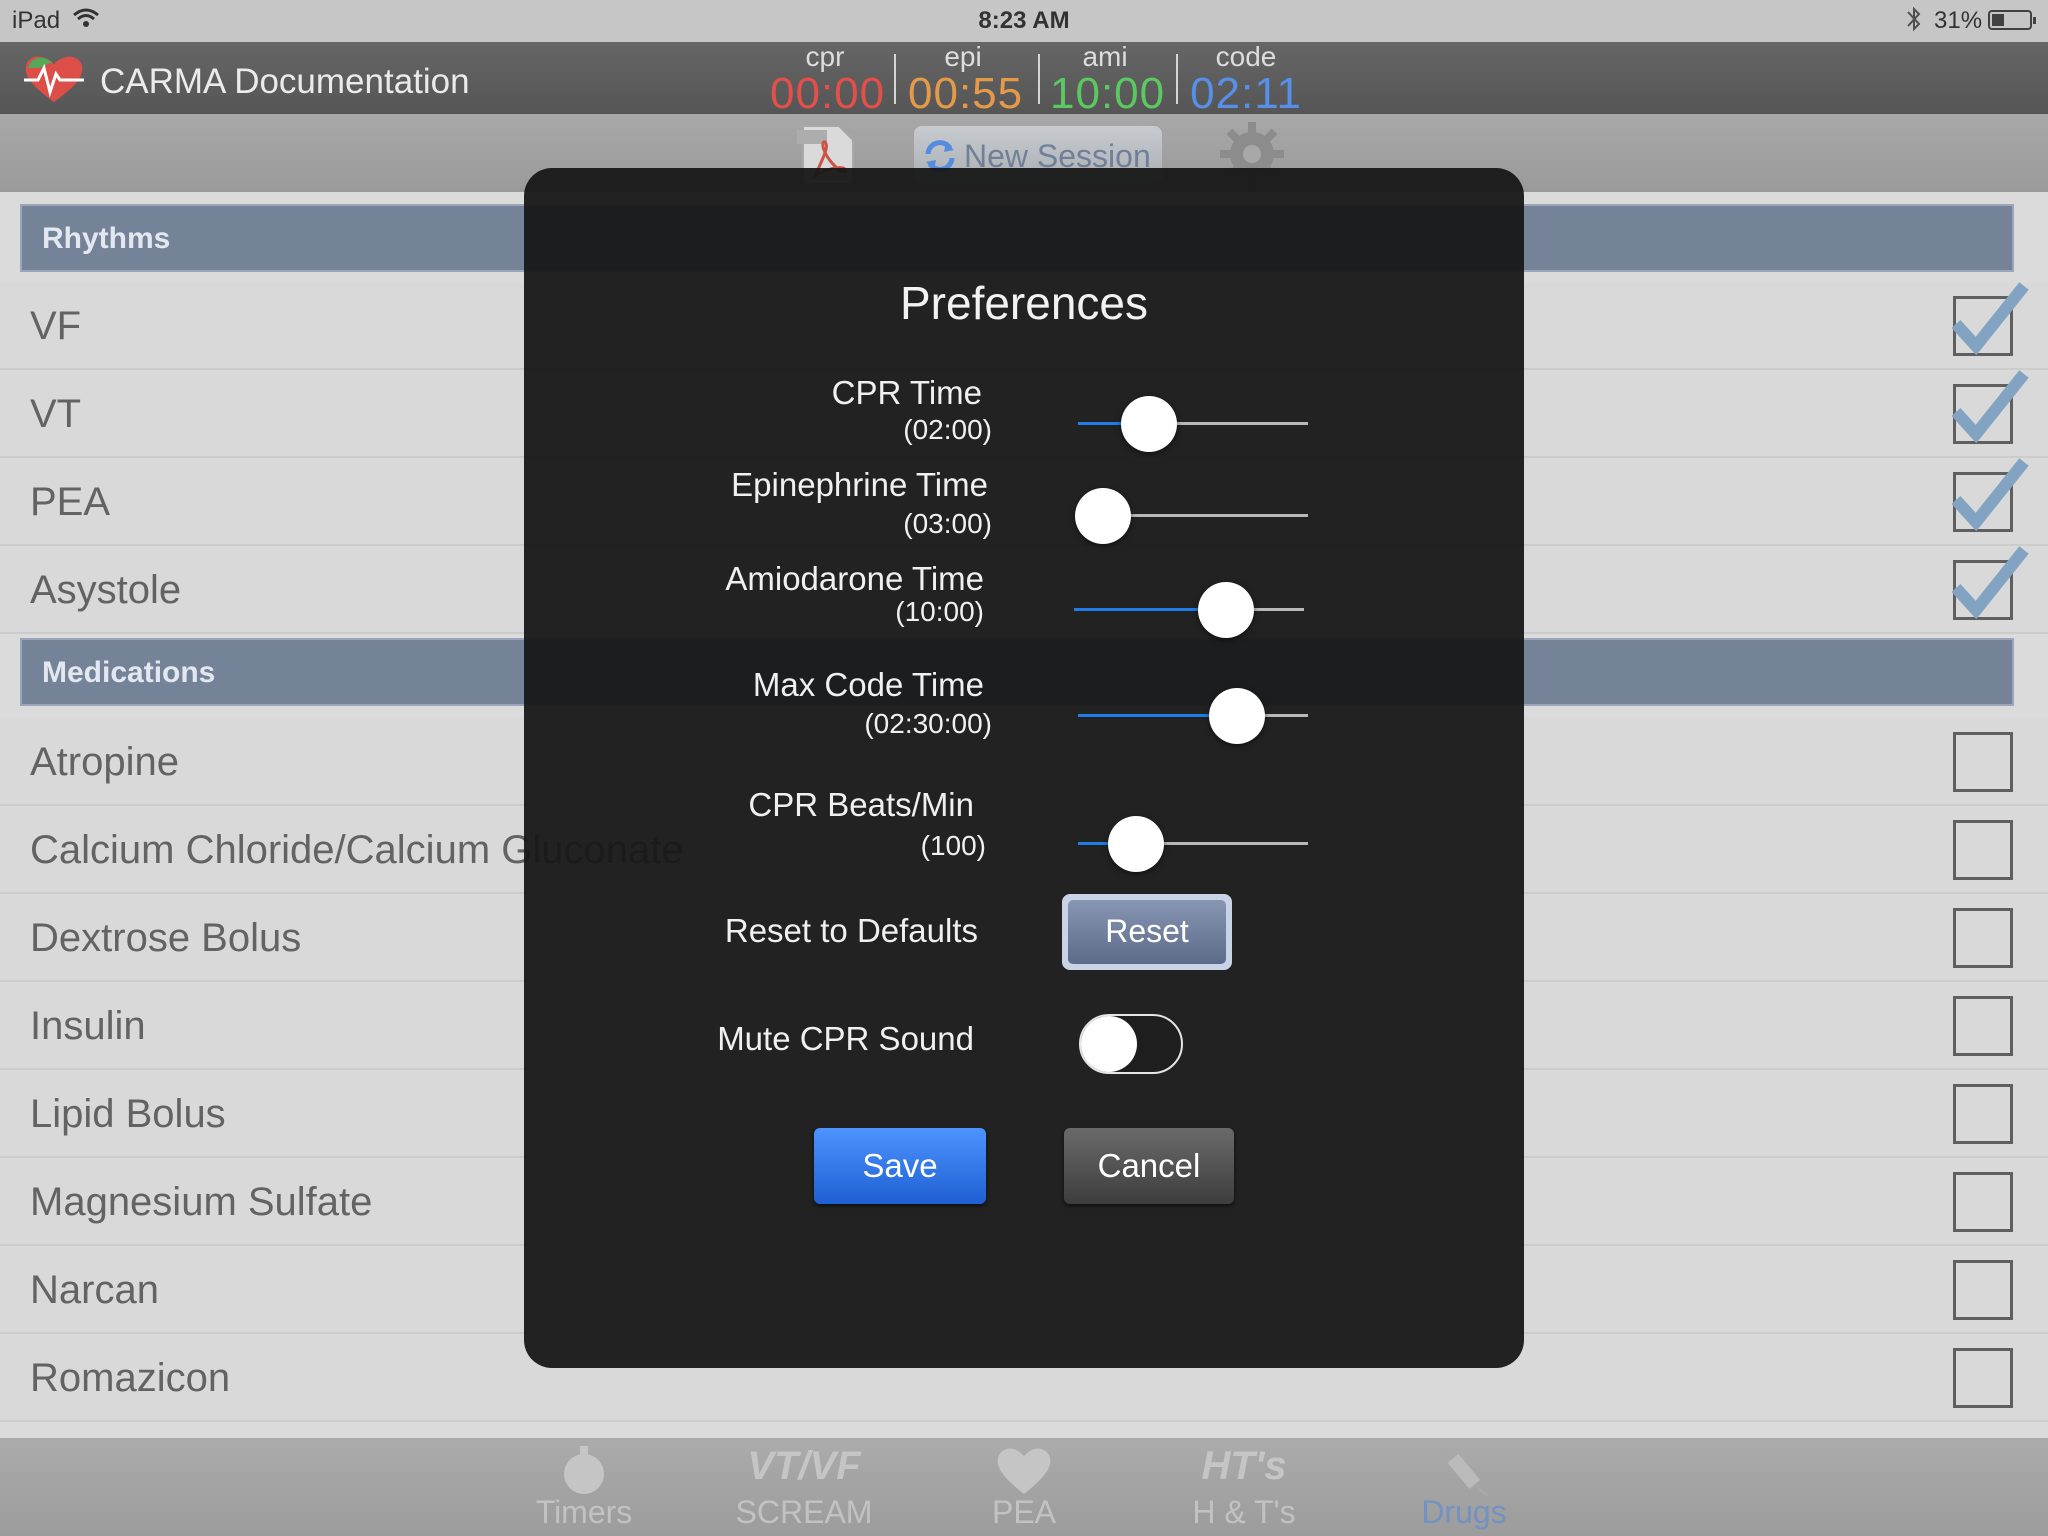 The width and height of the screenshot is (2048, 1536). Describe the element at coordinates (1191, 516) in the screenshot. I see `epinephrine-time-slider` at that location.